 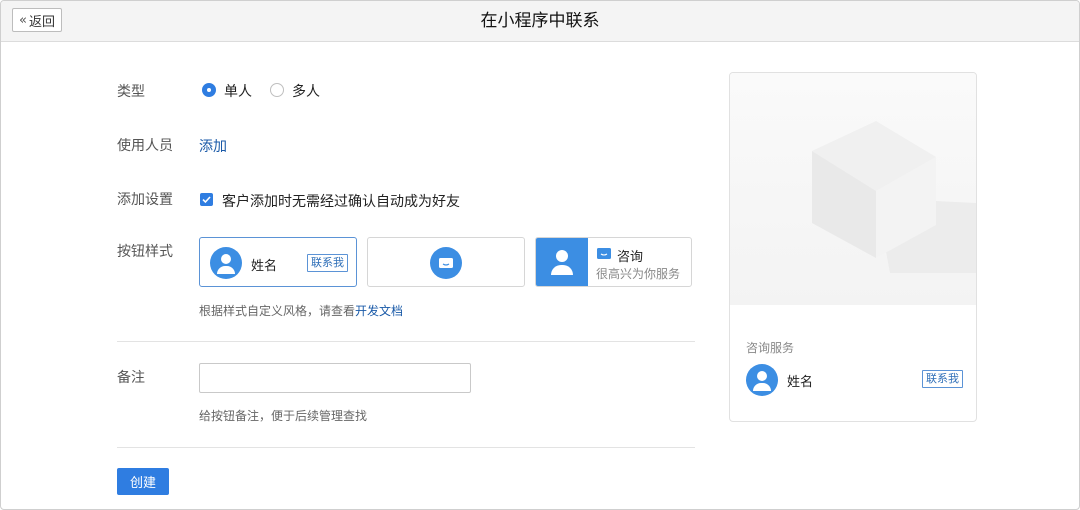 I want to click on style-option-card: 姓名 联系我, so click(x=278, y=262).